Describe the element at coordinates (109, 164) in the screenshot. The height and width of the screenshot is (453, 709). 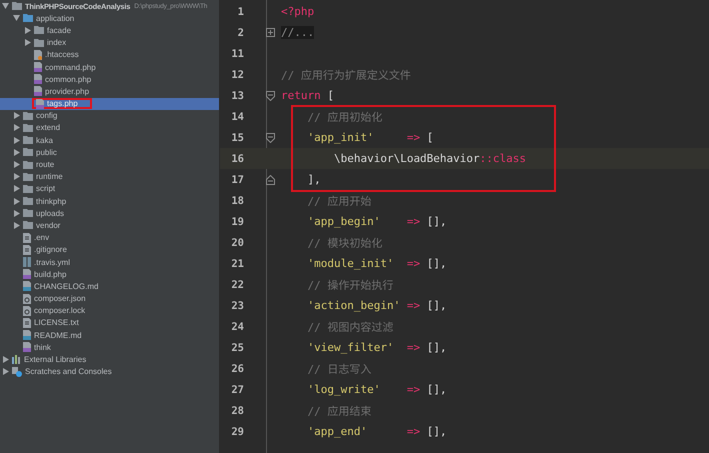
I see `tree-item: route` at that location.